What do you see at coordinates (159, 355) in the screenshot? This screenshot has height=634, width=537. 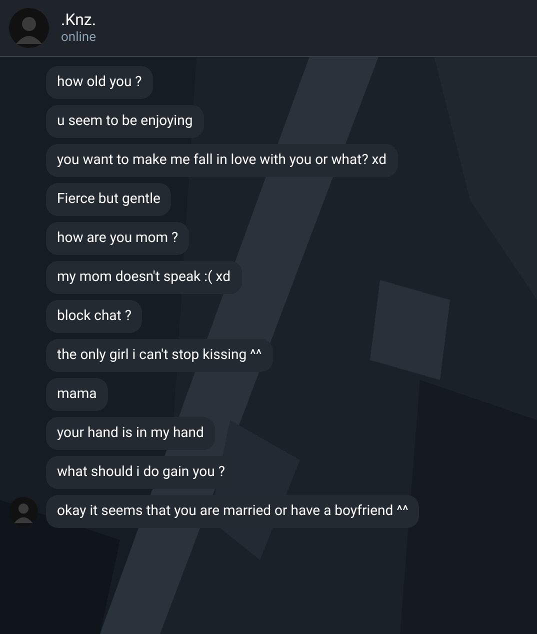 I see `message-bubble: the only girl i can't stop kissing ^^` at bounding box center [159, 355].